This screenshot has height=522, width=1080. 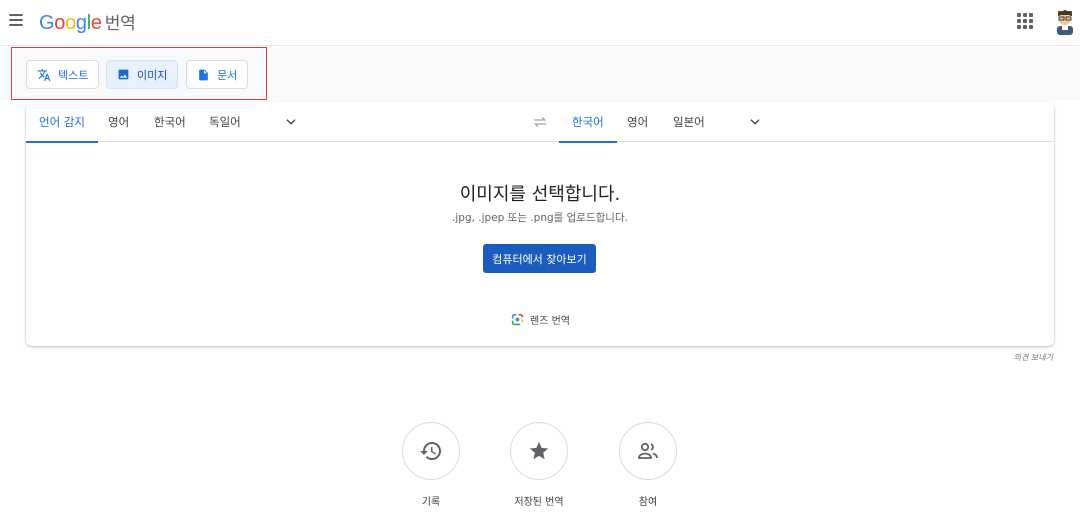 What do you see at coordinates (73, 75) in the screenshot?
I see `text-mode-label: 텍스트` at bounding box center [73, 75].